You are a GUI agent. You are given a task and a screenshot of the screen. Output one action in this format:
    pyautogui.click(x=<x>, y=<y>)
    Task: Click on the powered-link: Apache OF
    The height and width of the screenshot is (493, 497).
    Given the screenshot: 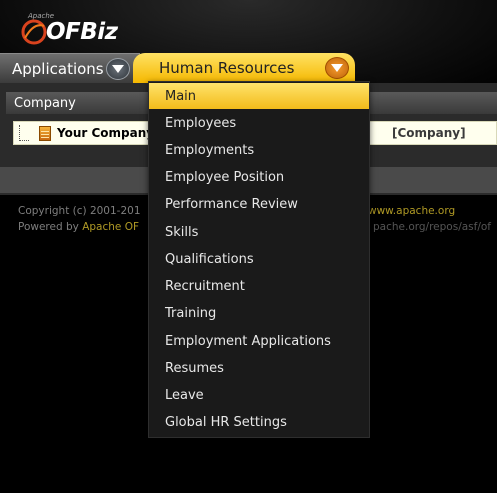 What is the action you would take?
    pyautogui.click(x=110, y=227)
    